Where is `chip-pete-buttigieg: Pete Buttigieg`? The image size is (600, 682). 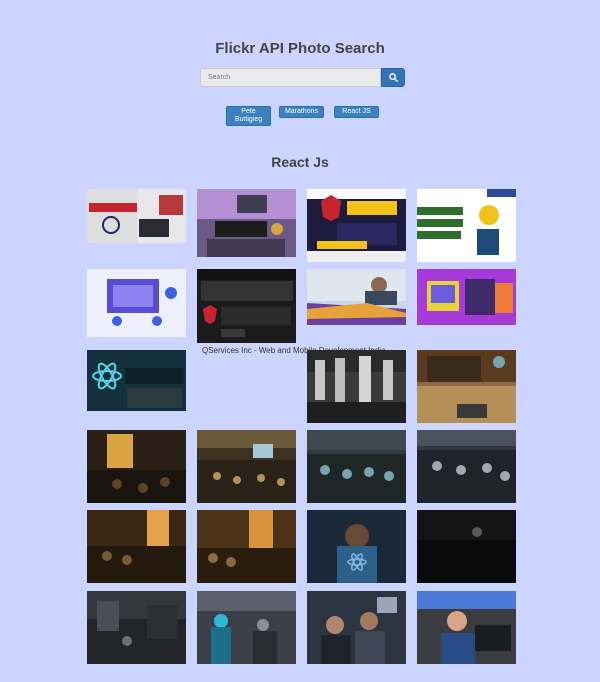 chip-pete-buttigieg: Pete Buttigieg is located at coordinates (248, 116).